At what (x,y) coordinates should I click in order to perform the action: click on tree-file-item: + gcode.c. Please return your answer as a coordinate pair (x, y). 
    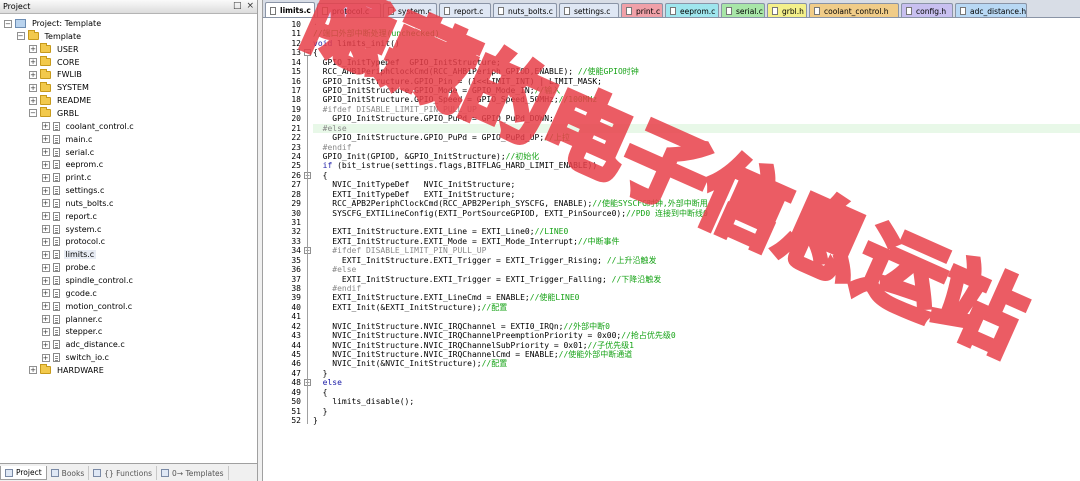
    Looking at the image, I should click on (49, 293).